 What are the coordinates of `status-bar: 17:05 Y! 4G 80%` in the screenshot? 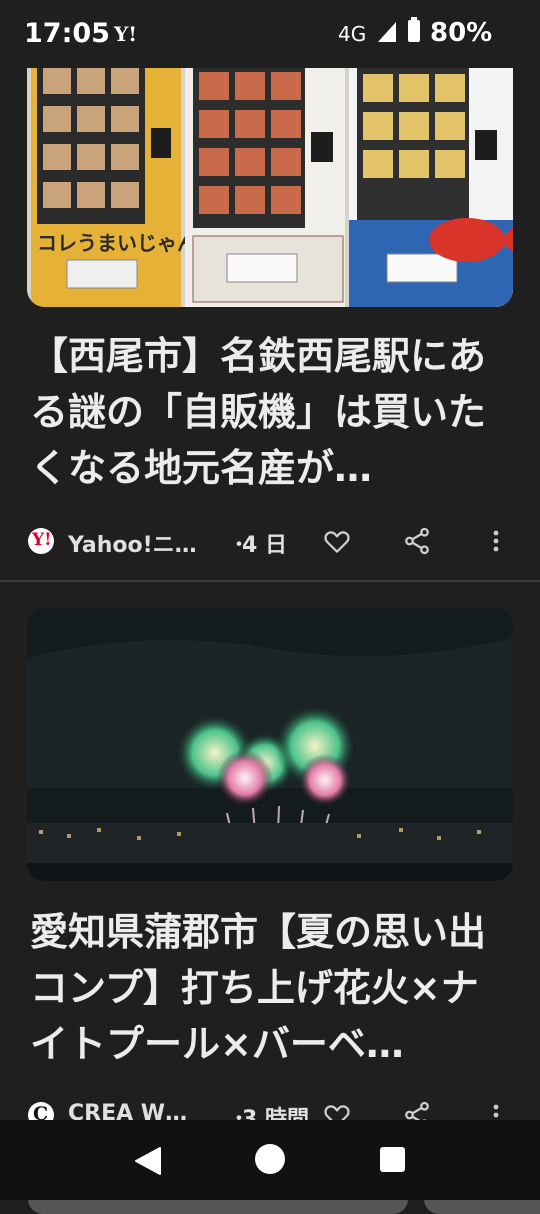 It's located at (270, 34).